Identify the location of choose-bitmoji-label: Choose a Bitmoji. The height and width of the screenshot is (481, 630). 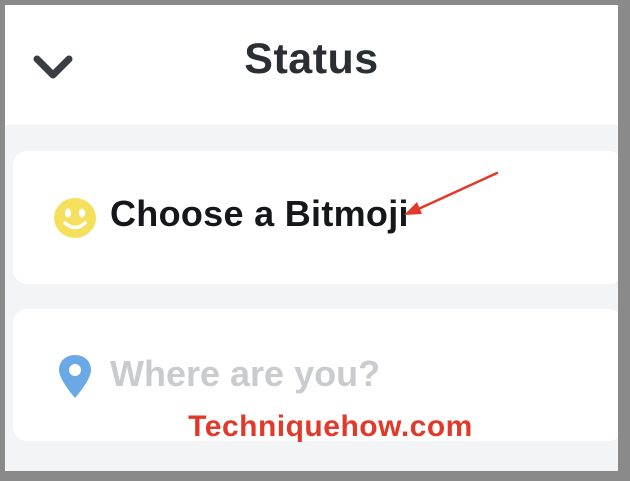
(259, 213).